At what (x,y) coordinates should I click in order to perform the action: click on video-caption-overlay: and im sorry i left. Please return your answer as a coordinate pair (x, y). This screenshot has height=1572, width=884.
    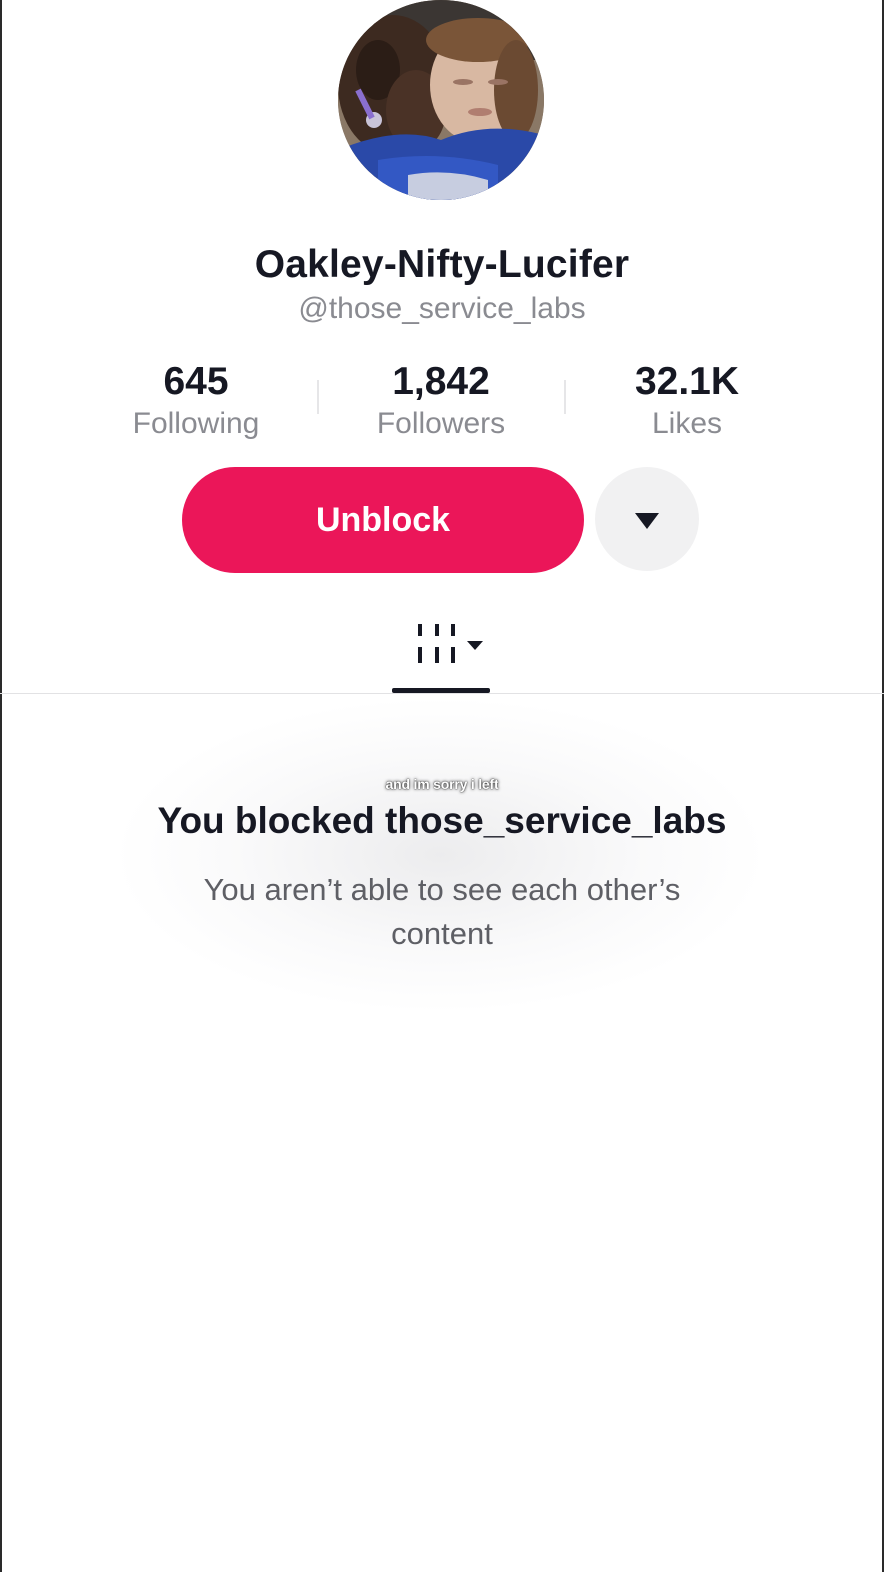
    Looking at the image, I should click on (442, 784).